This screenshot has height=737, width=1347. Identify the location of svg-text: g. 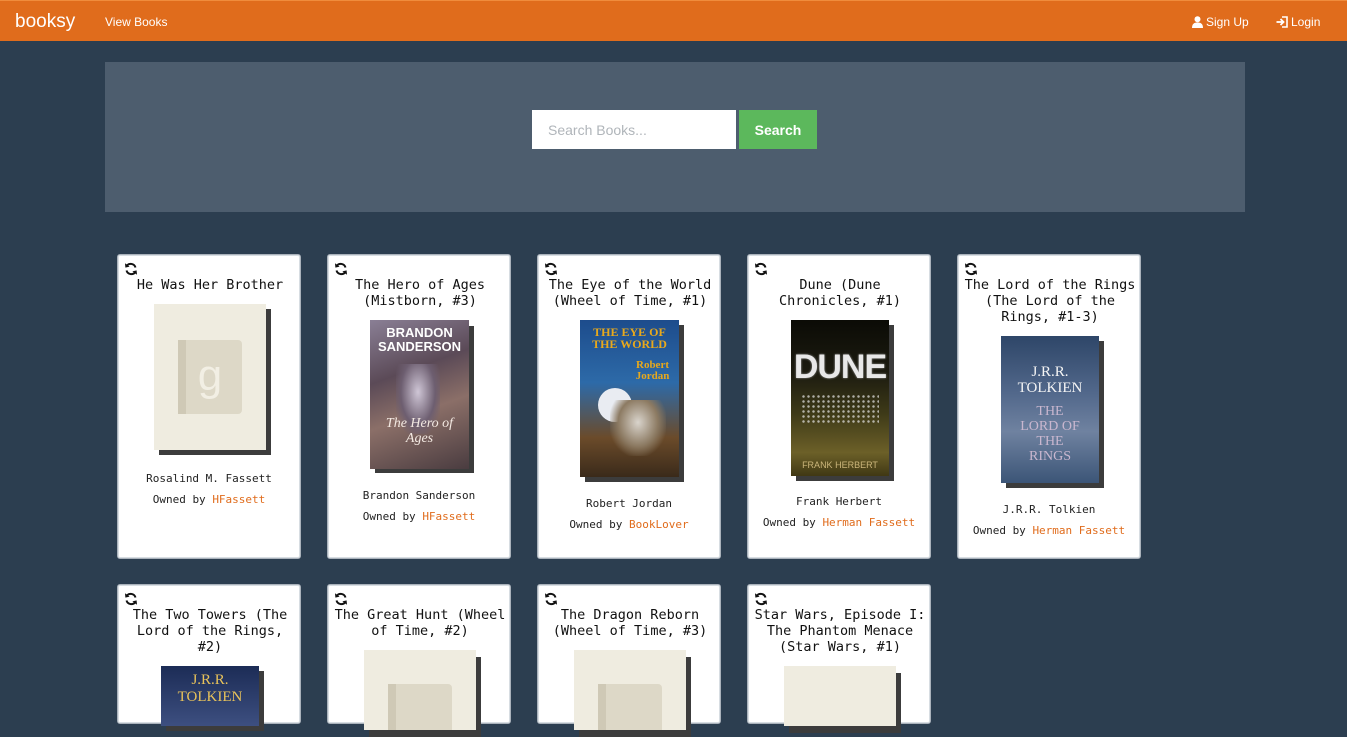
(210, 375).